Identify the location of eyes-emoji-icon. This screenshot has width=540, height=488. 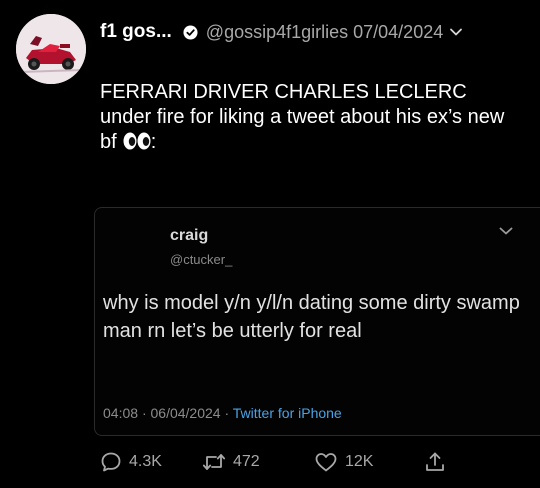
(137, 141).